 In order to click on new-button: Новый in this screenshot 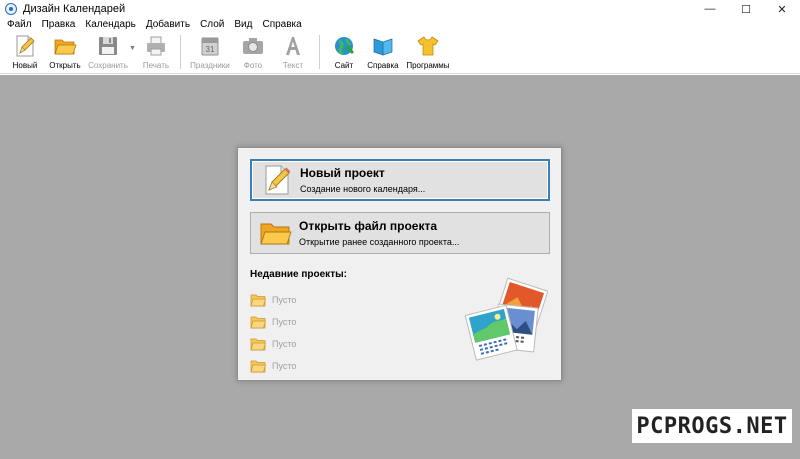, I will do `click(25, 52)`.